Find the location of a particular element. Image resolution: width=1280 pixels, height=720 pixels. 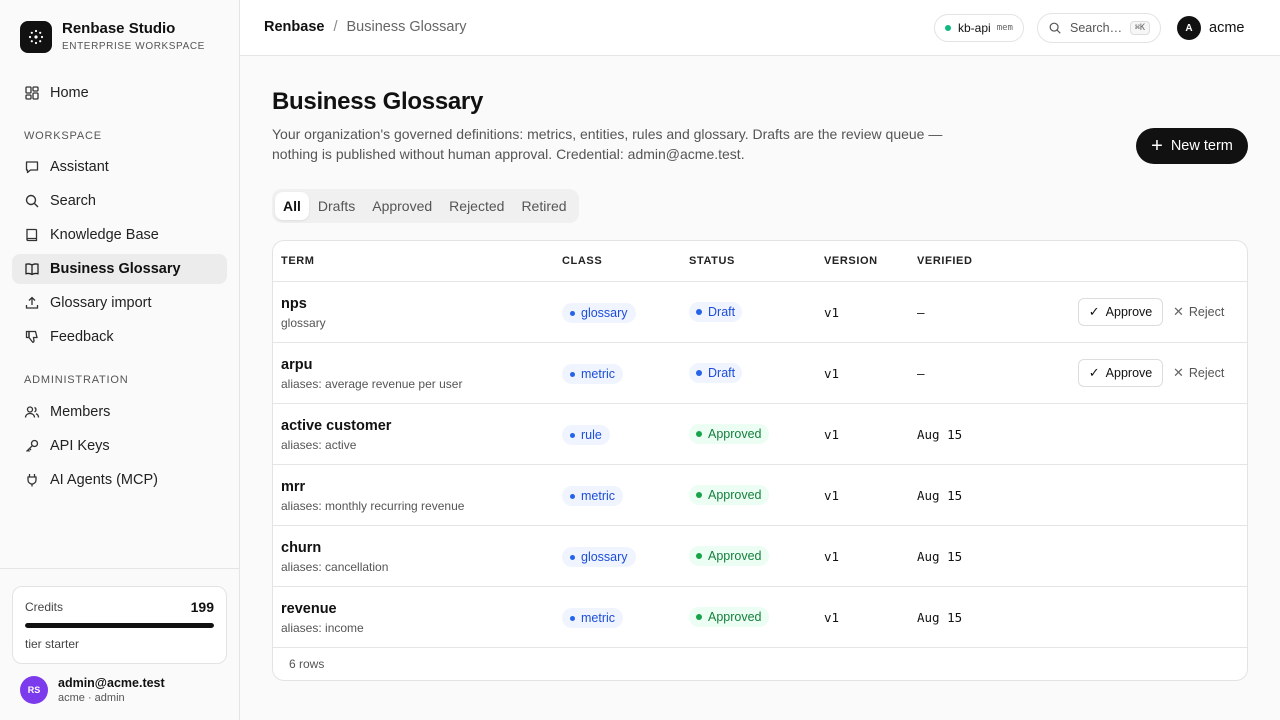

tab-retired: Retired is located at coordinates (543, 206).